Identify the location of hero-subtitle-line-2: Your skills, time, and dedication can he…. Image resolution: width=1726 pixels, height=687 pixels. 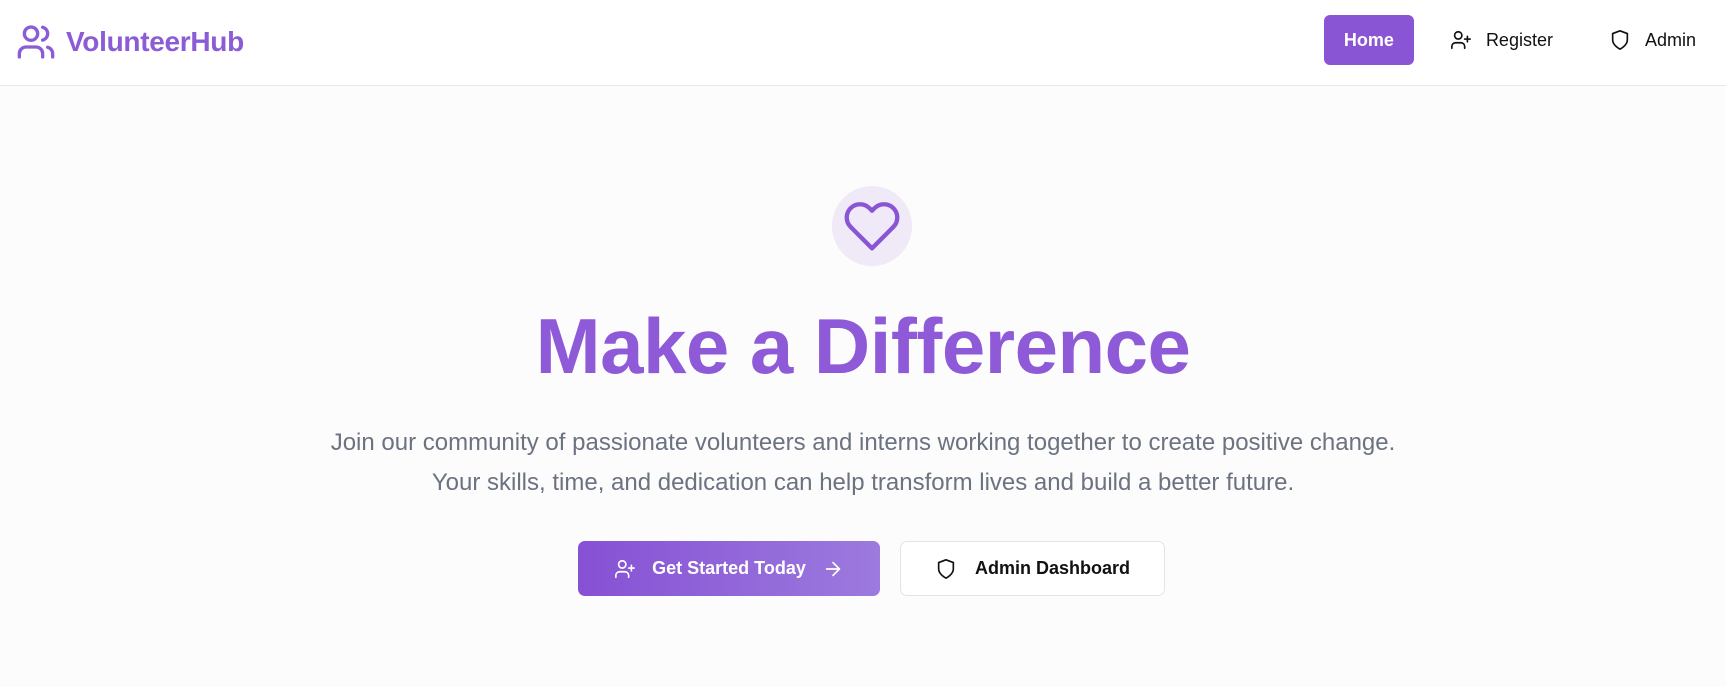
(863, 482).